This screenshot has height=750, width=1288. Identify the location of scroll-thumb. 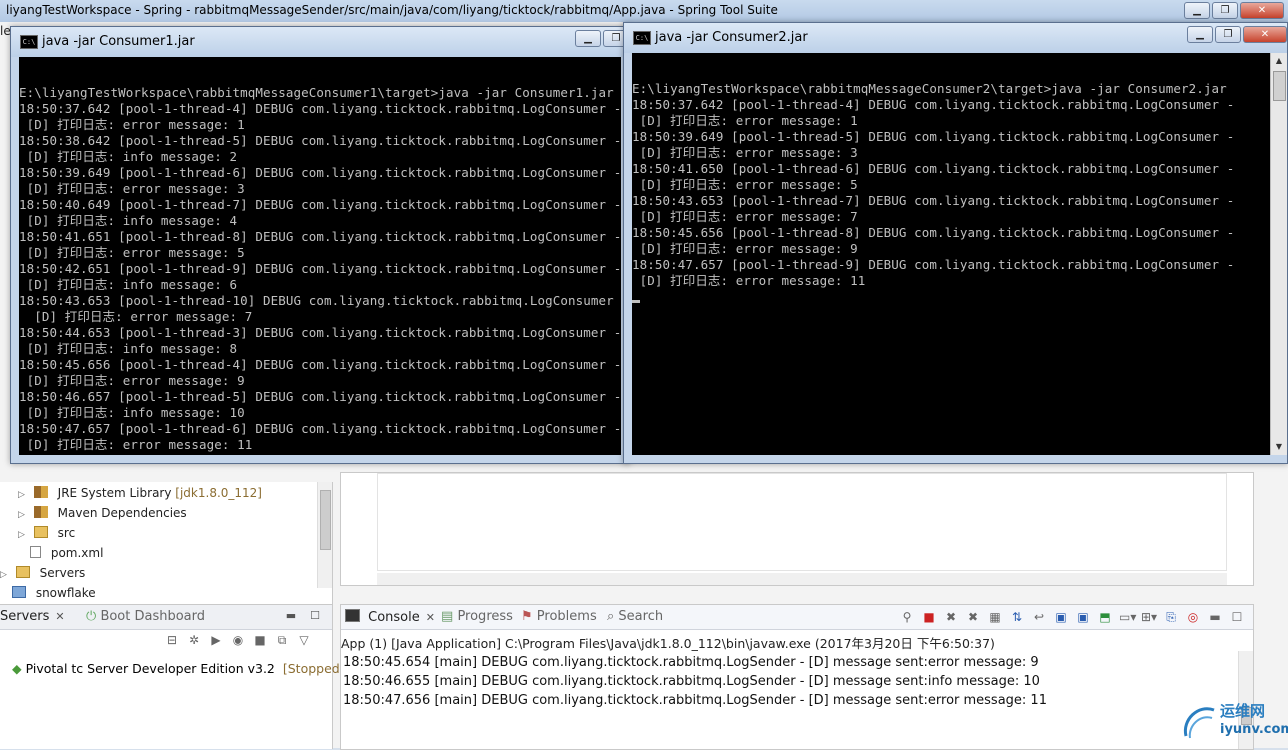
(1279, 86).